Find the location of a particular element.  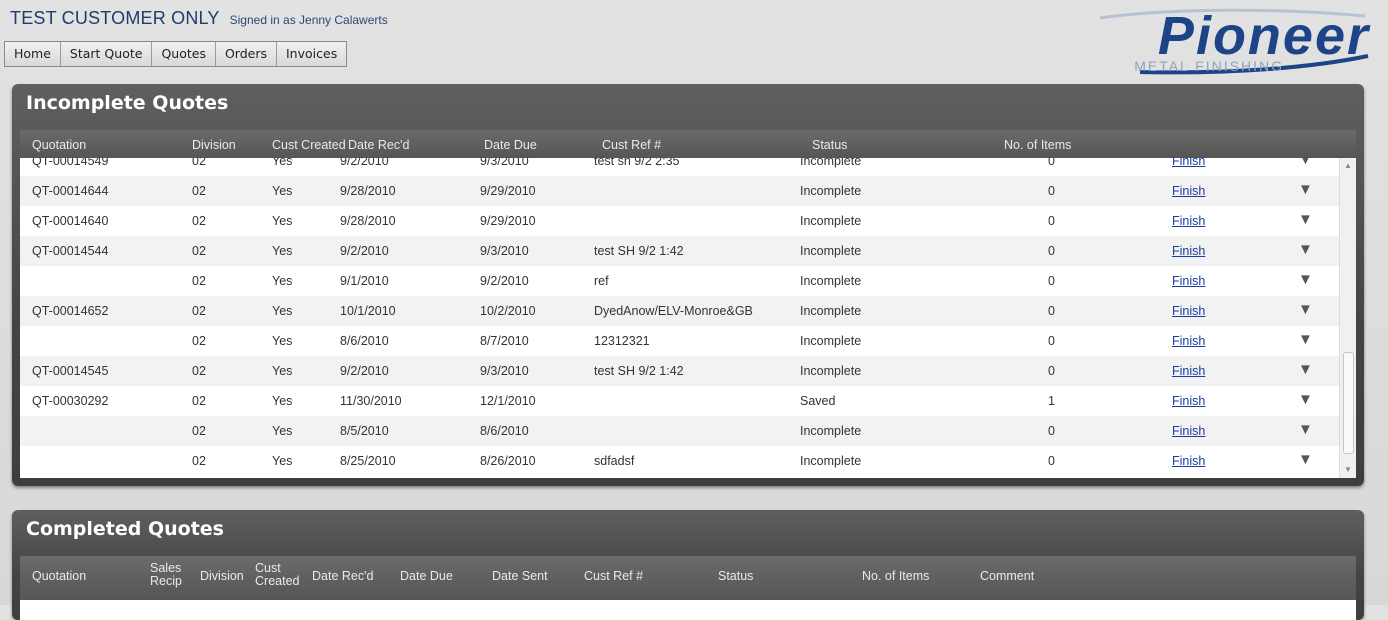

cell-date-due: 10/2/2010 is located at coordinates (508, 311).